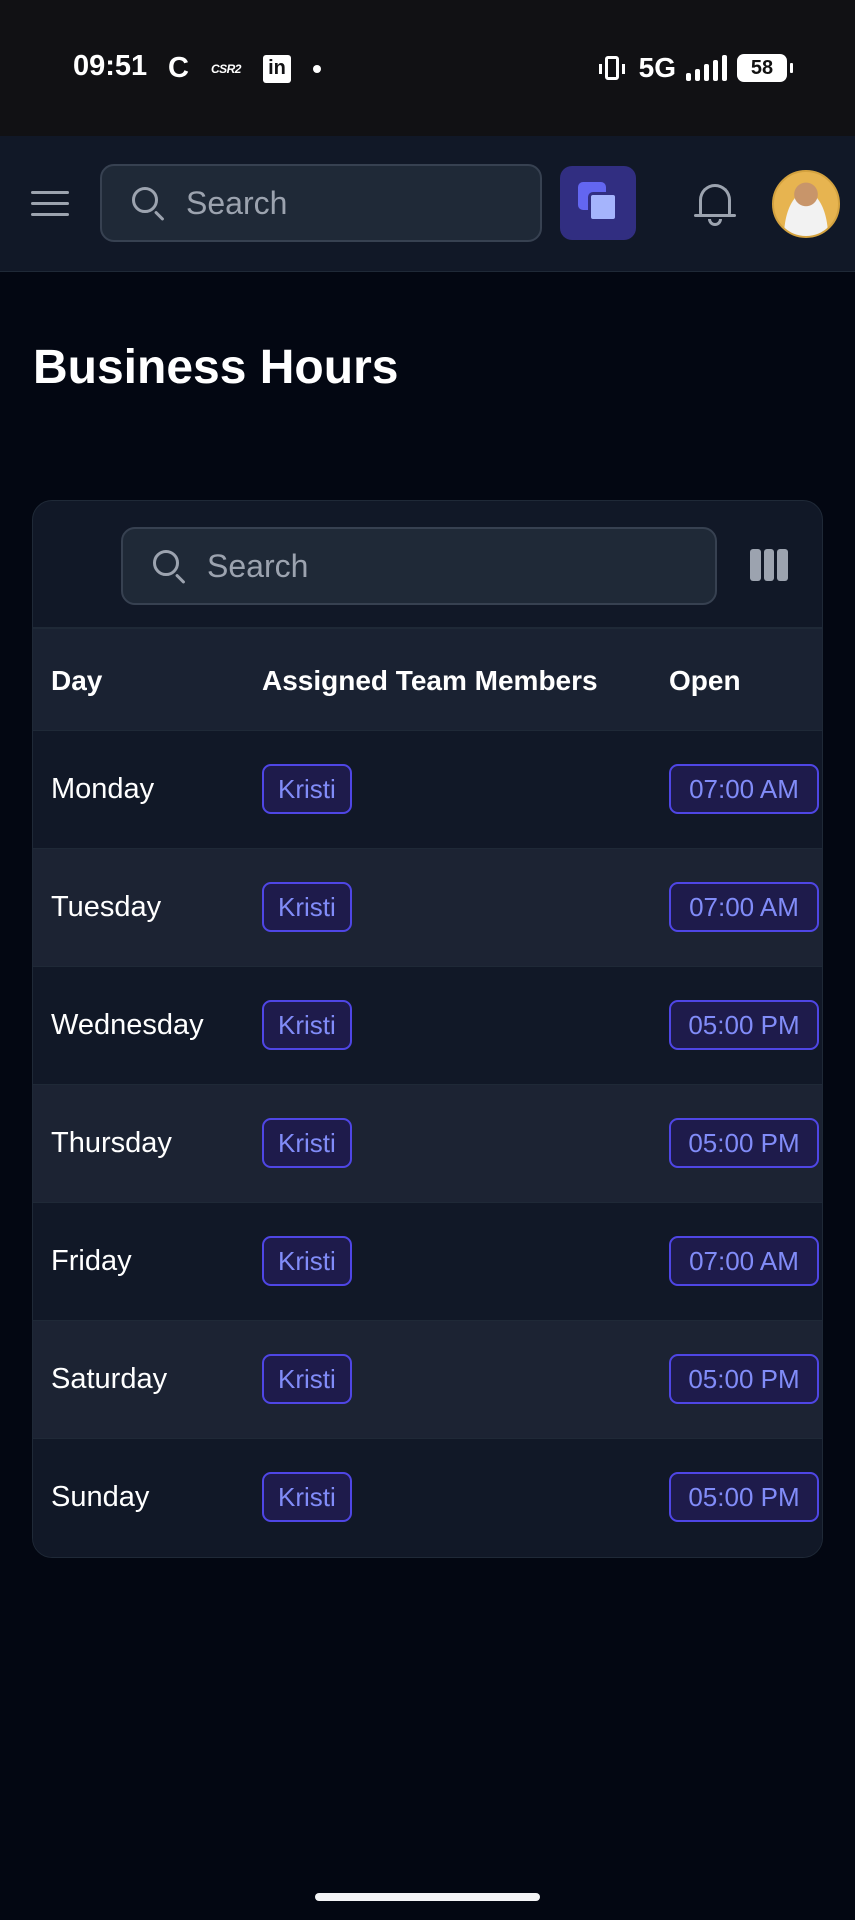 The width and height of the screenshot is (855, 1920). I want to click on table-row: Tuesday Kristi 07:00 AM, so click(427, 908).